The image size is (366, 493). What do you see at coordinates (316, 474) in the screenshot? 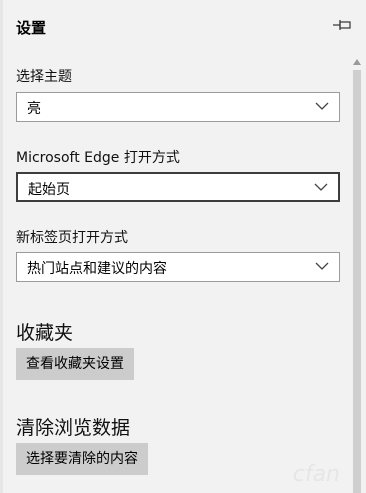
I see `watermark: cfan` at bounding box center [316, 474].